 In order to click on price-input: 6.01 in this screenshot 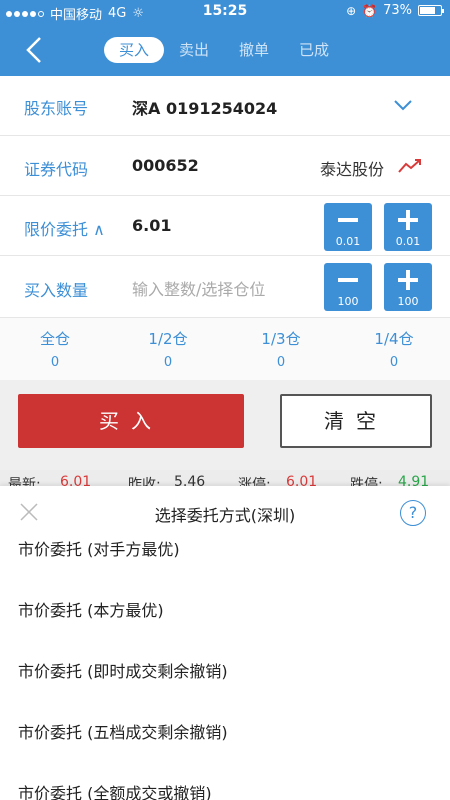, I will do `click(151, 225)`.